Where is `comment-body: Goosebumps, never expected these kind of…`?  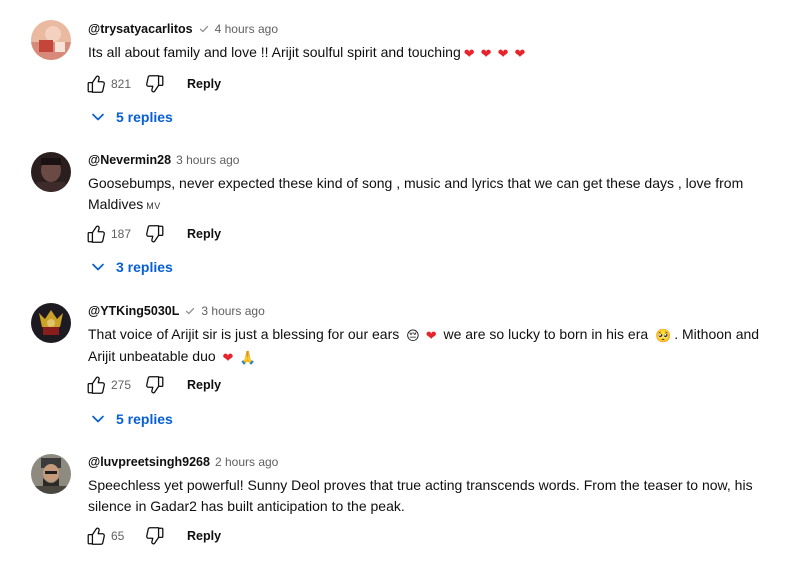
comment-body: Goosebumps, never expected these kind of… is located at coordinates (416, 193).